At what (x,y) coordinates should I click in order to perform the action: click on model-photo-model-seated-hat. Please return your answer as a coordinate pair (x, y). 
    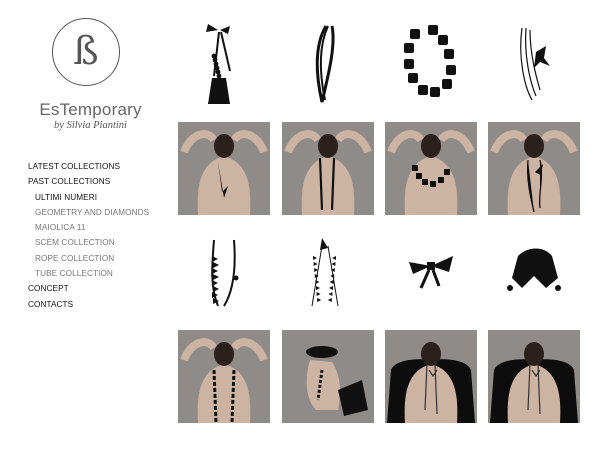
    Looking at the image, I should click on (328, 376).